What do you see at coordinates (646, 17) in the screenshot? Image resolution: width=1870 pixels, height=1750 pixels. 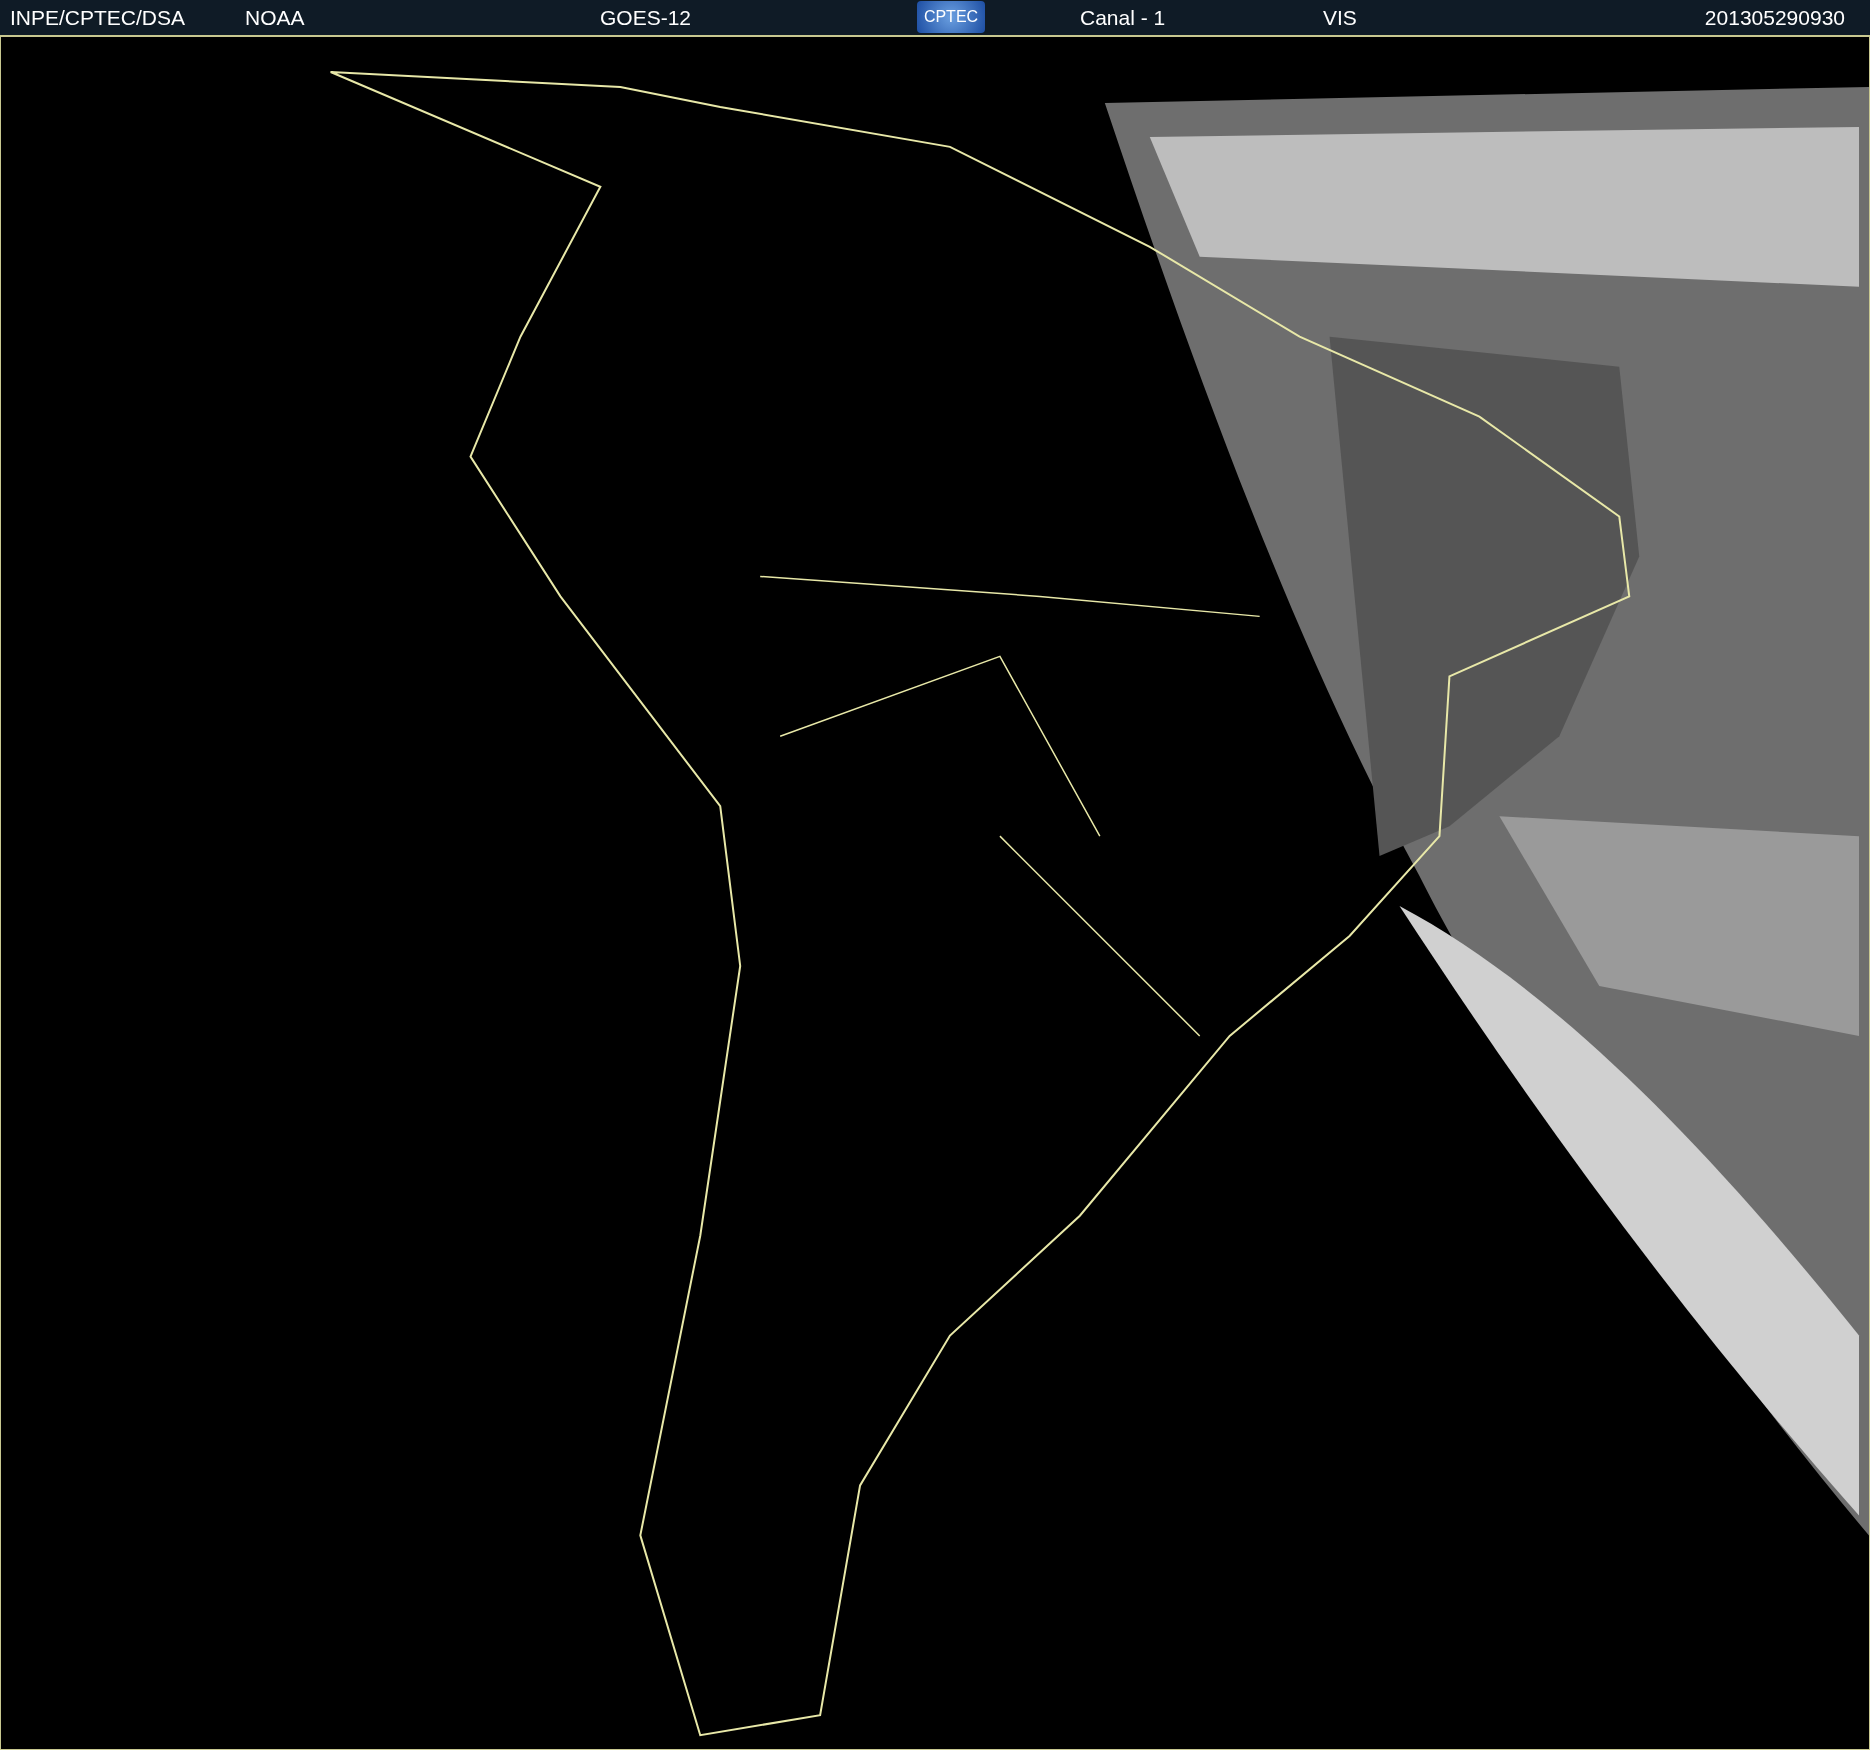 I see `header-label: GOES-12` at bounding box center [646, 17].